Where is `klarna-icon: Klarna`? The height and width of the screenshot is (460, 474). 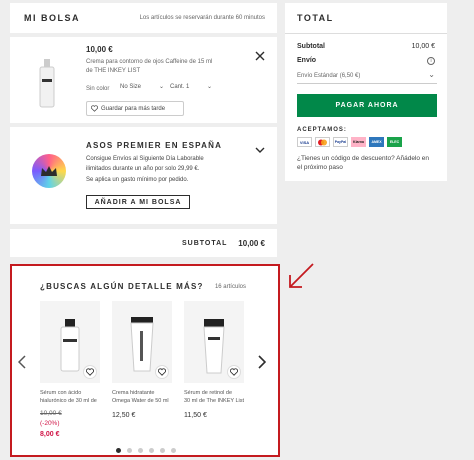 klarna-icon: Klarna is located at coordinates (358, 142).